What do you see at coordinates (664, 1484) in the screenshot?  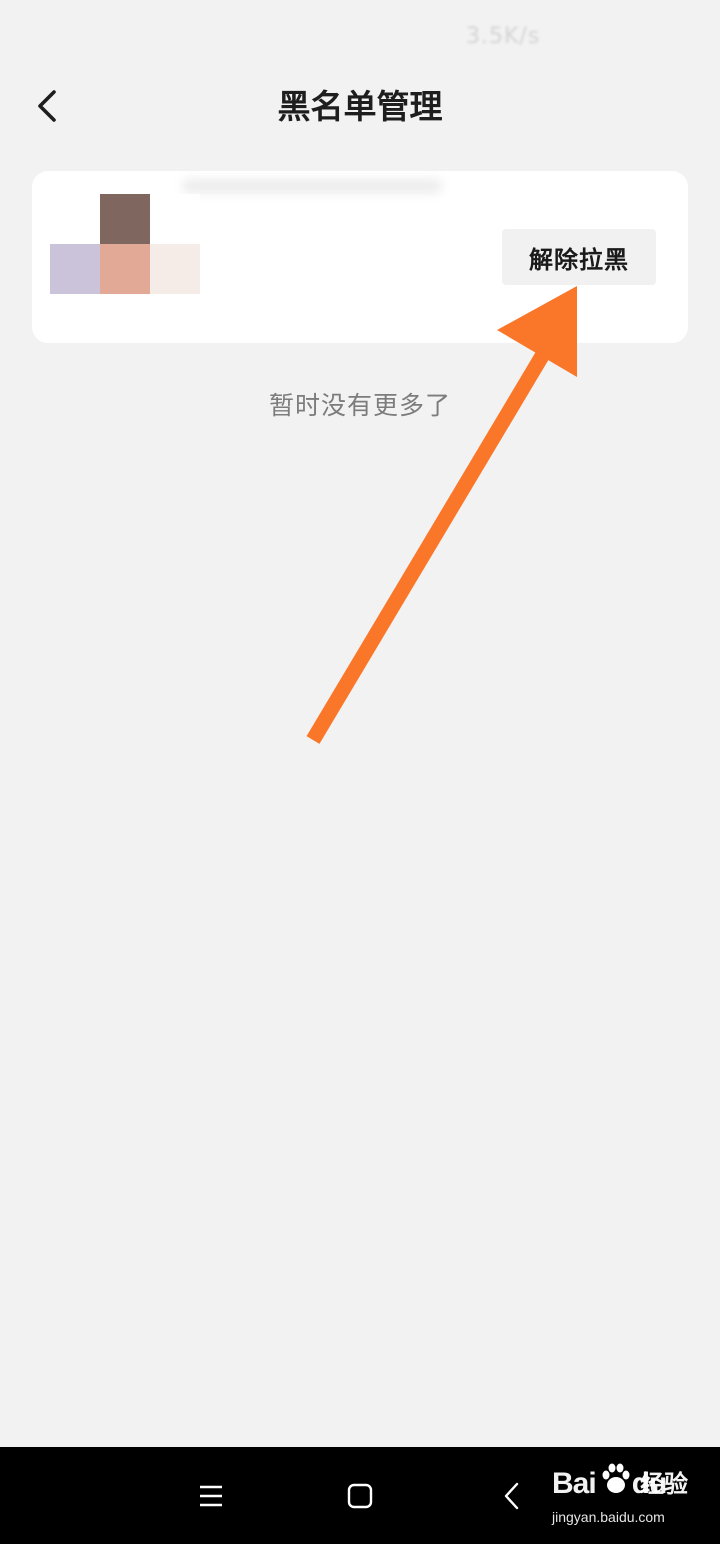 I see `watermark-product: 经验` at bounding box center [664, 1484].